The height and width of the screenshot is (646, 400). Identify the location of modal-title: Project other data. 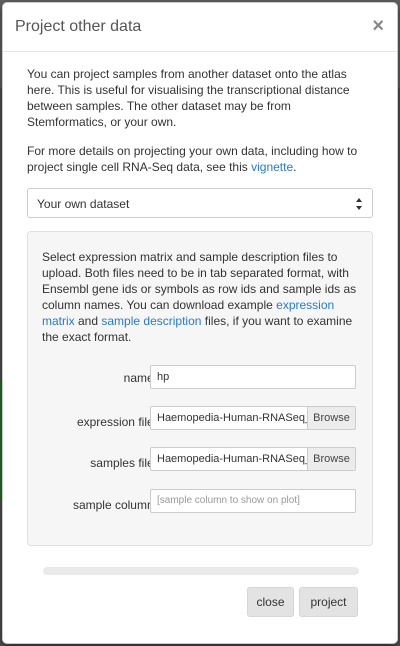
(78, 26).